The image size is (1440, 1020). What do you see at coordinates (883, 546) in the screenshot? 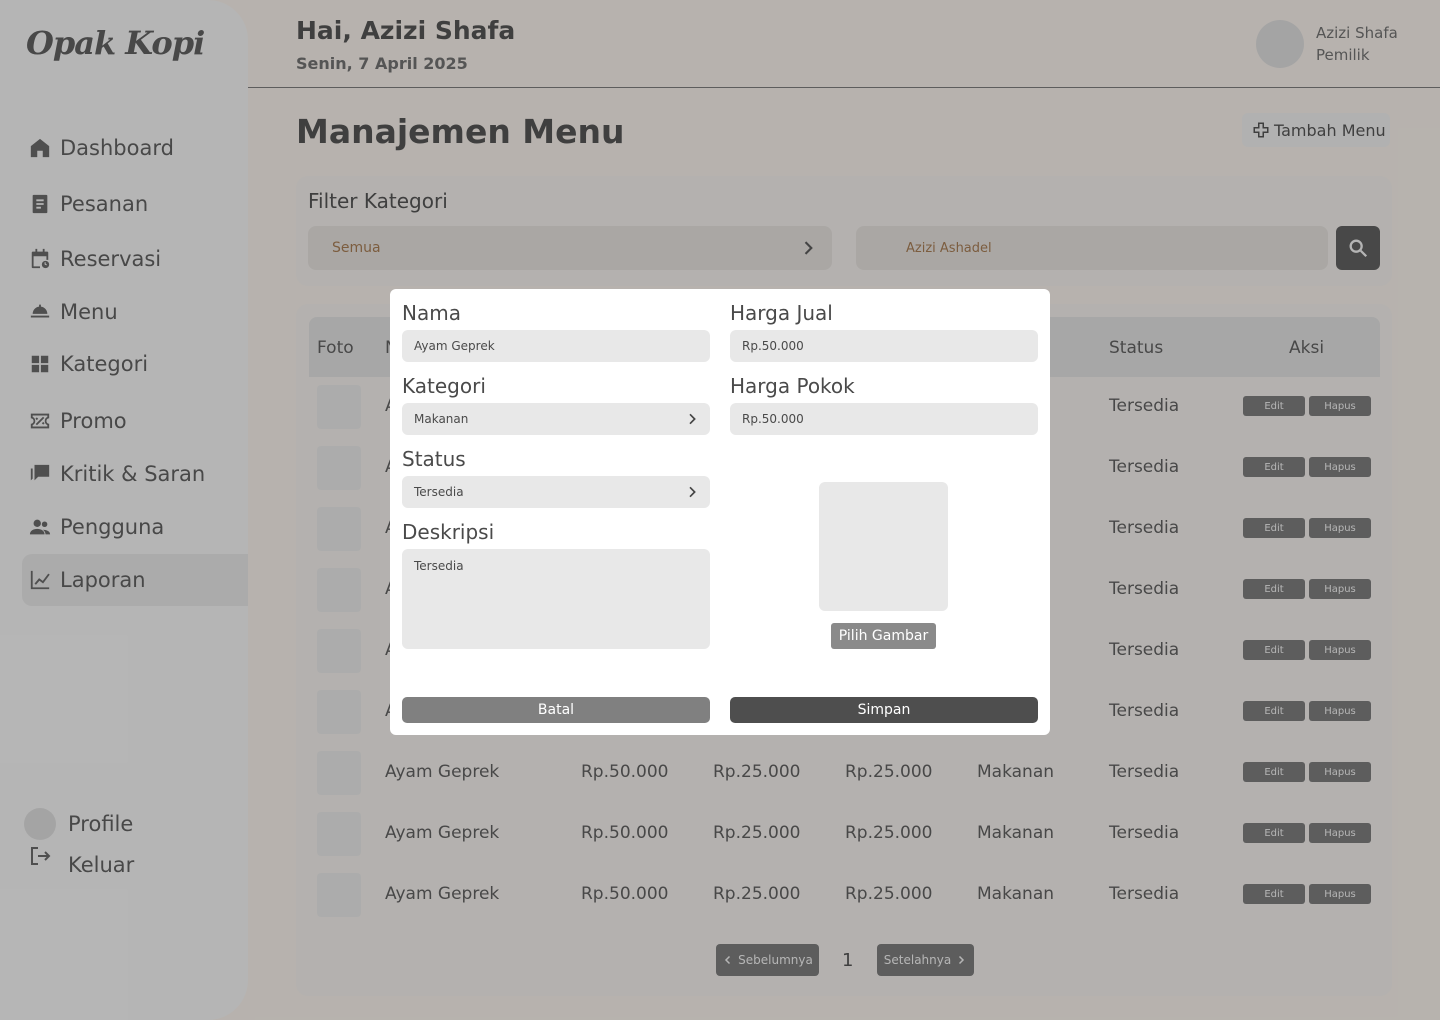
I see `image-preview` at bounding box center [883, 546].